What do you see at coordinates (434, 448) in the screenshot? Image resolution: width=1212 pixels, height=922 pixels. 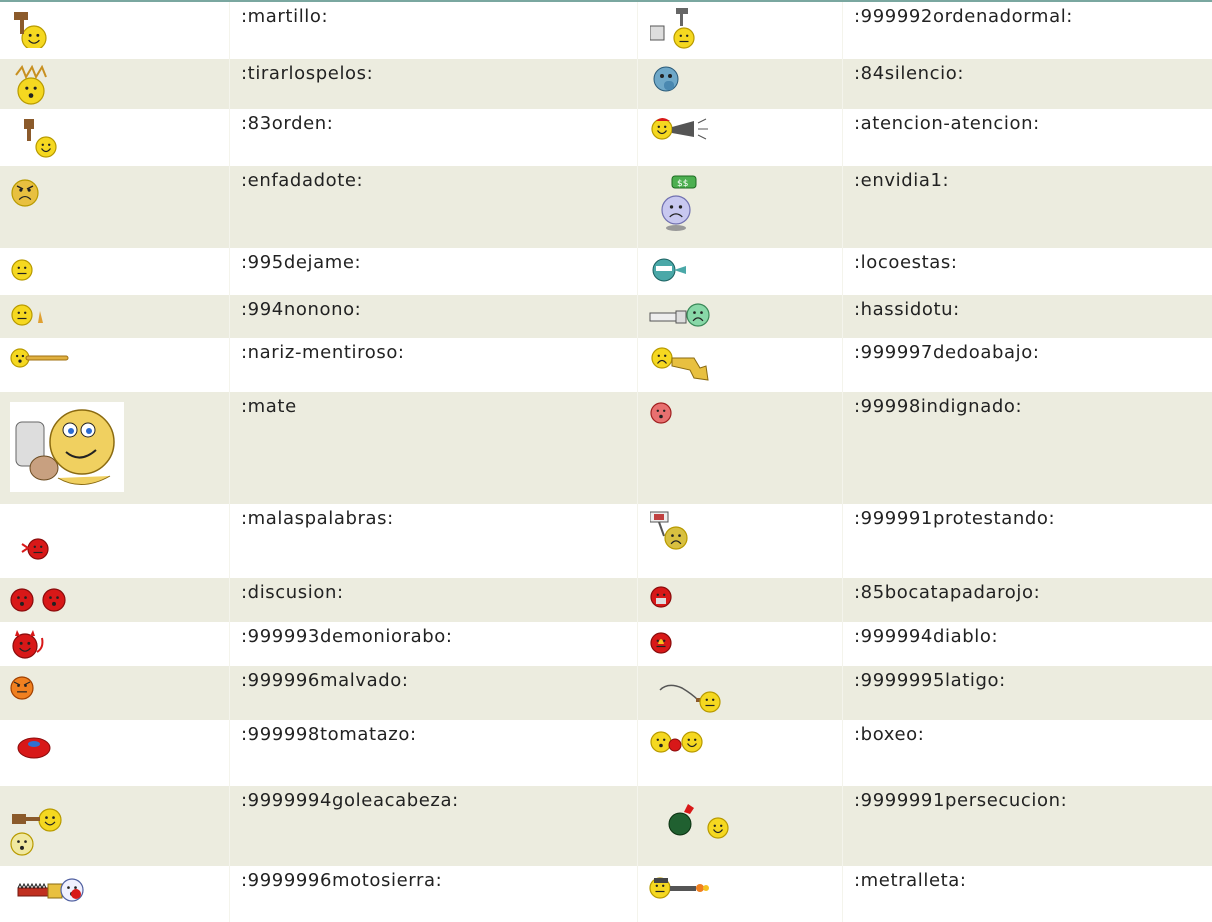 I see `emoticon-code-cell: :mate` at bounding box center [434, 448].